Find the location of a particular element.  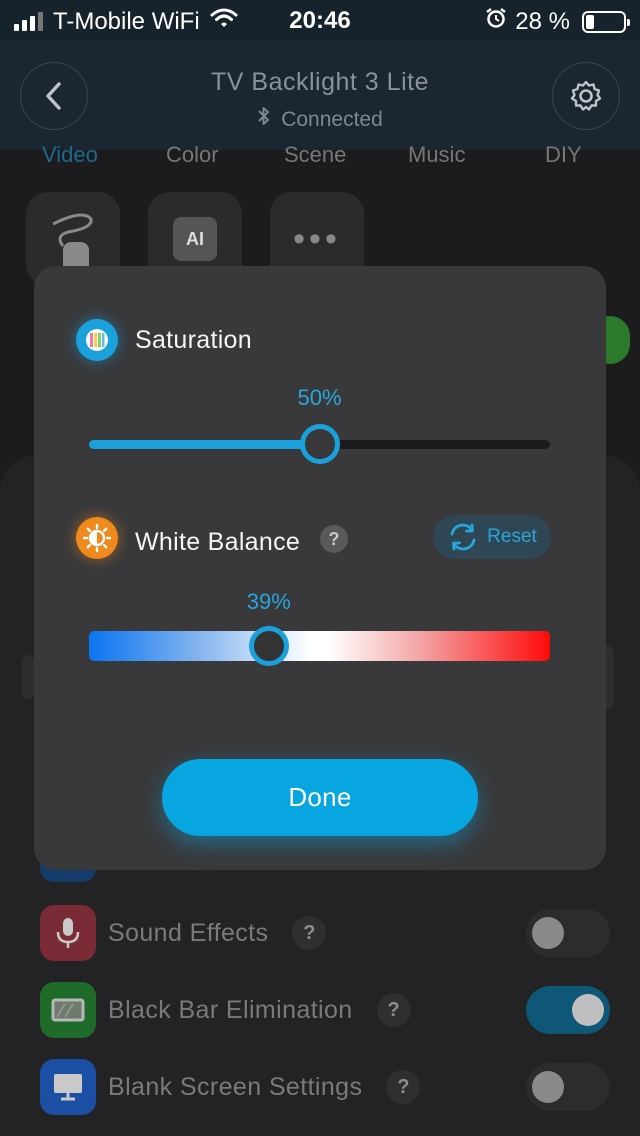

white-balance-value: 39% is located at coordinates (268, 601).